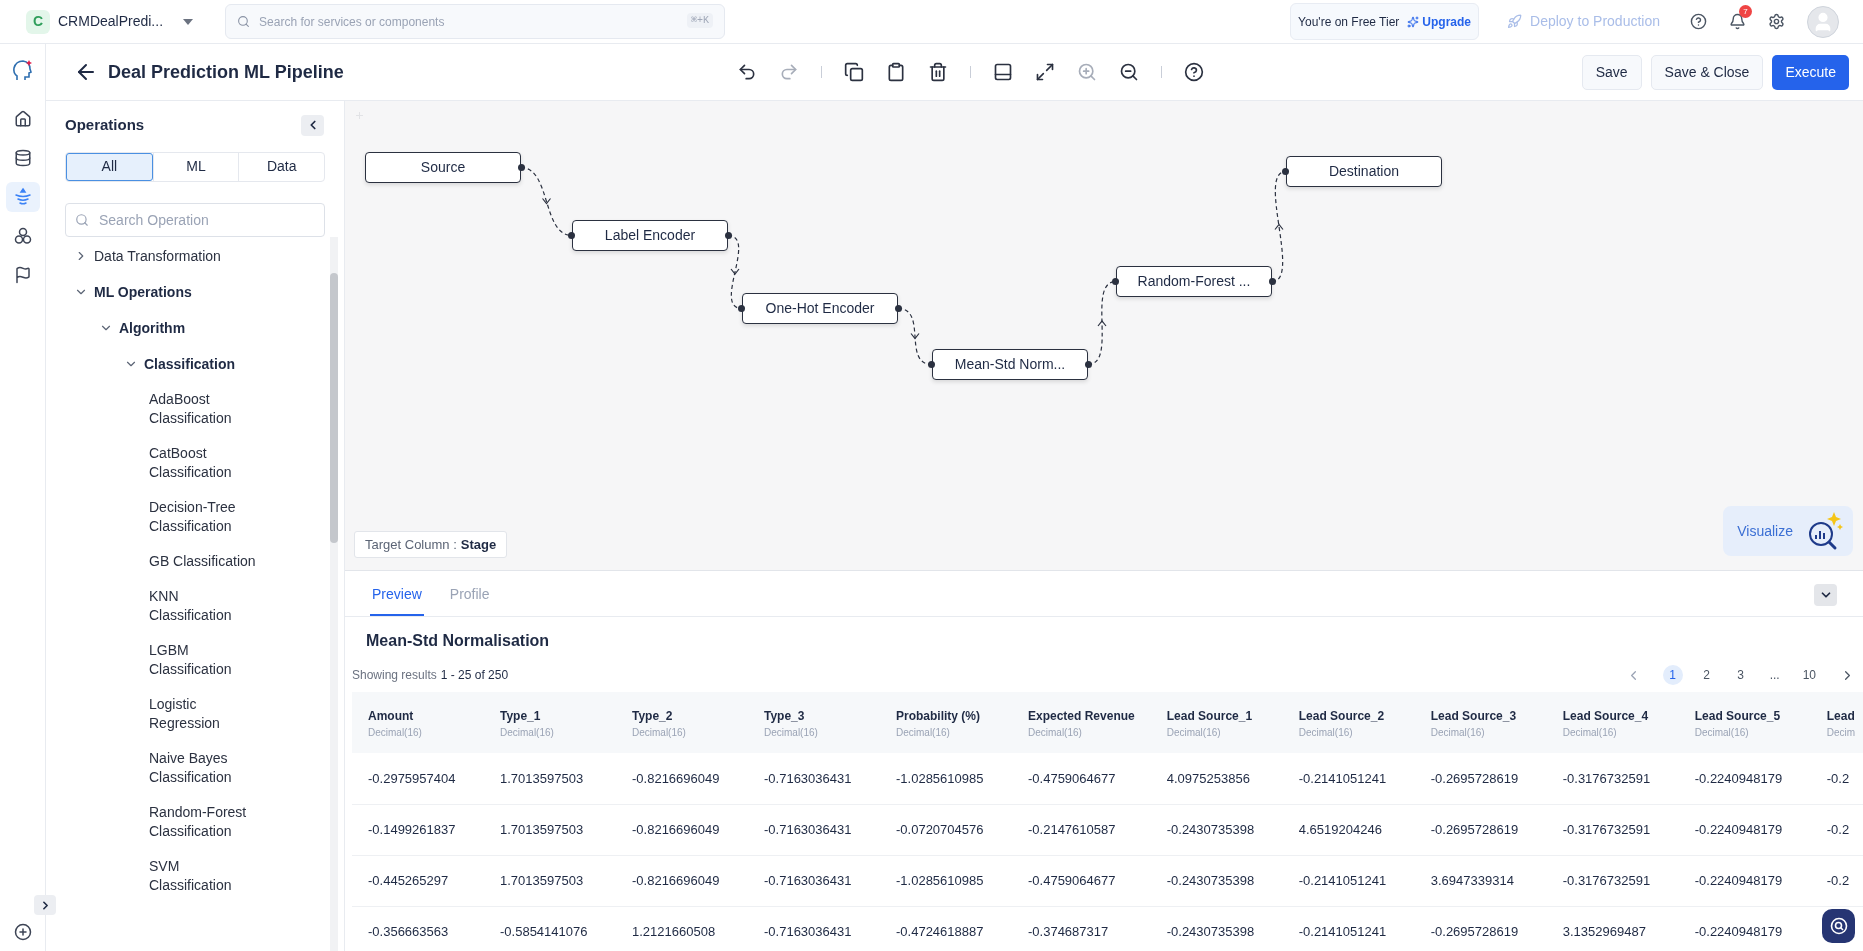 This screenshot has width=1863, height=951. What do you see at coordinates (1672, 675) in the screenshot?
I see `page-button: 1` at bounding box center [1672, 675].